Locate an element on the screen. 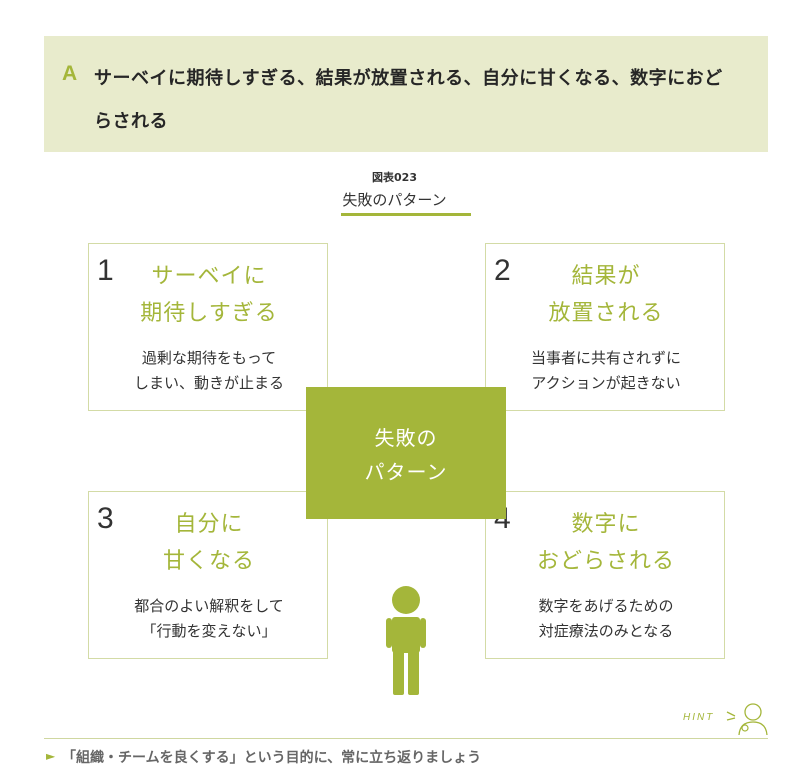 Image resolution: width=789 pixels, height=776 pixels. pattern-description: 過剰な期待をもって しまい、動きが止まる is located at coordinates (209, 371).